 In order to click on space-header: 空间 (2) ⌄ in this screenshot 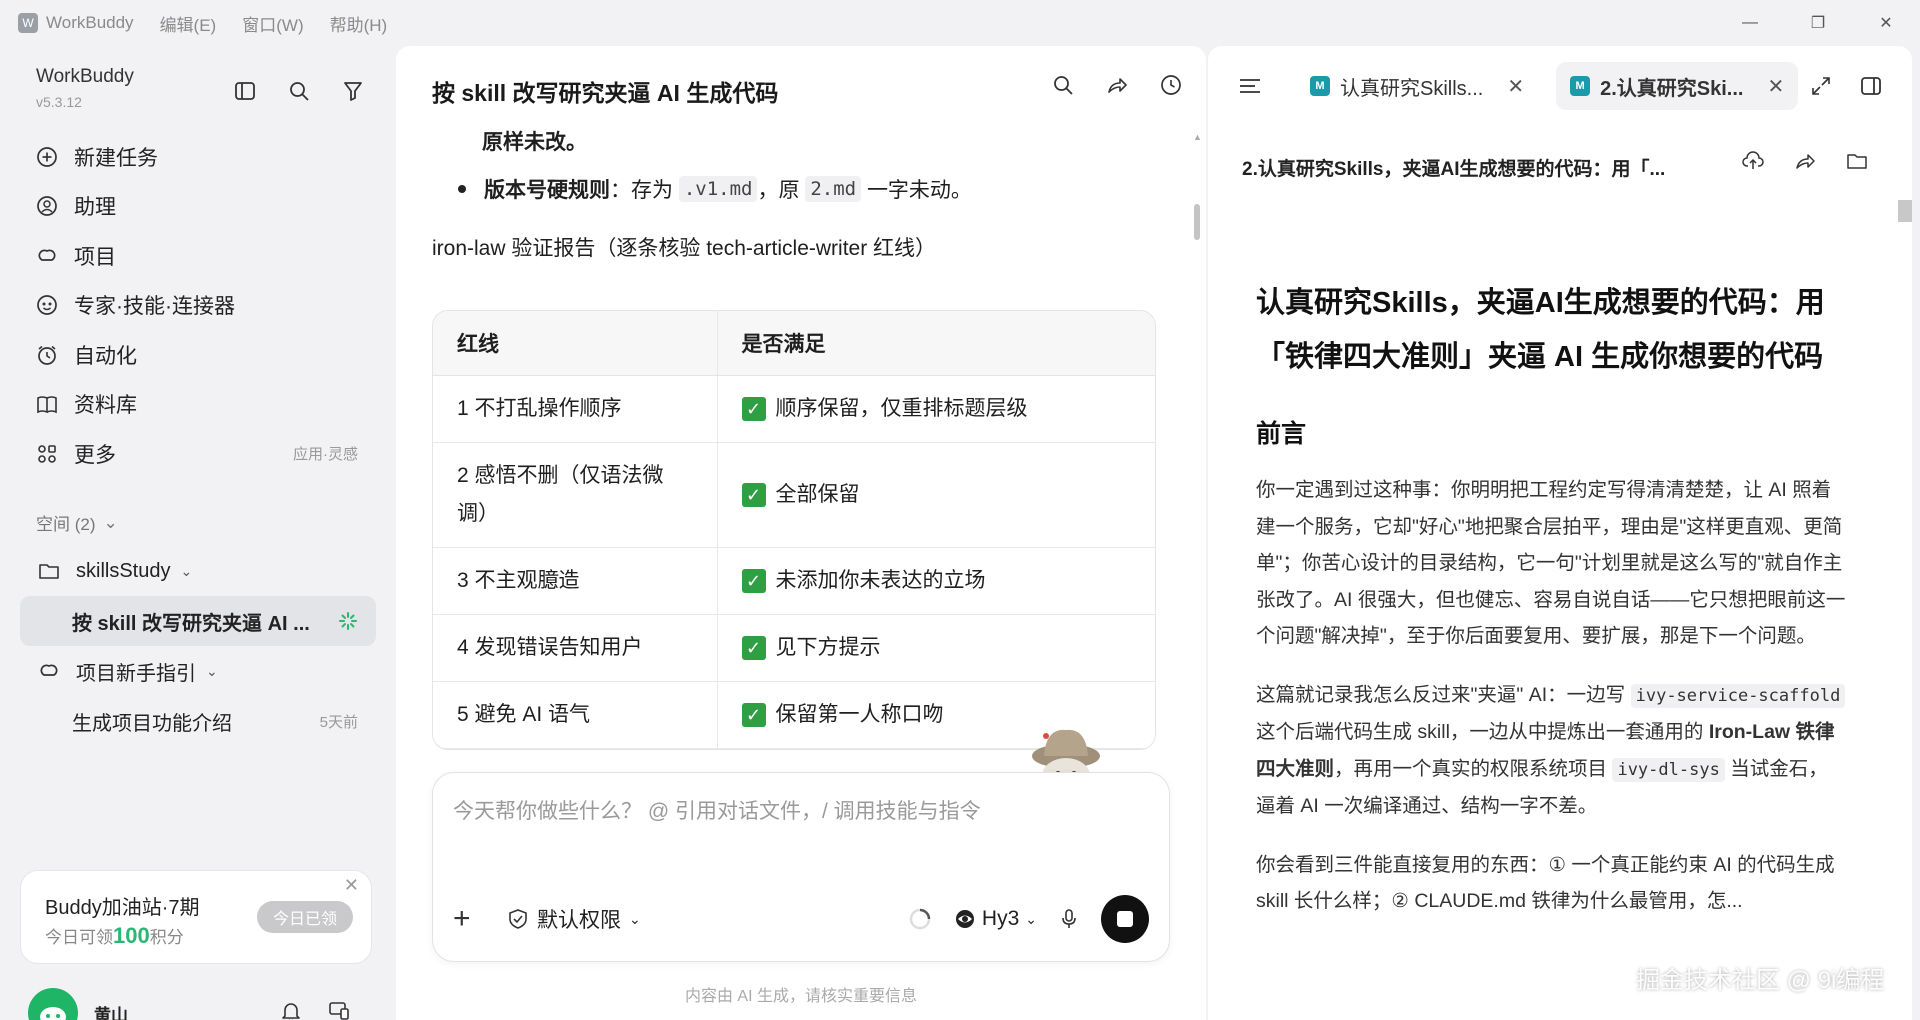, I will do `click(77, 522)`.